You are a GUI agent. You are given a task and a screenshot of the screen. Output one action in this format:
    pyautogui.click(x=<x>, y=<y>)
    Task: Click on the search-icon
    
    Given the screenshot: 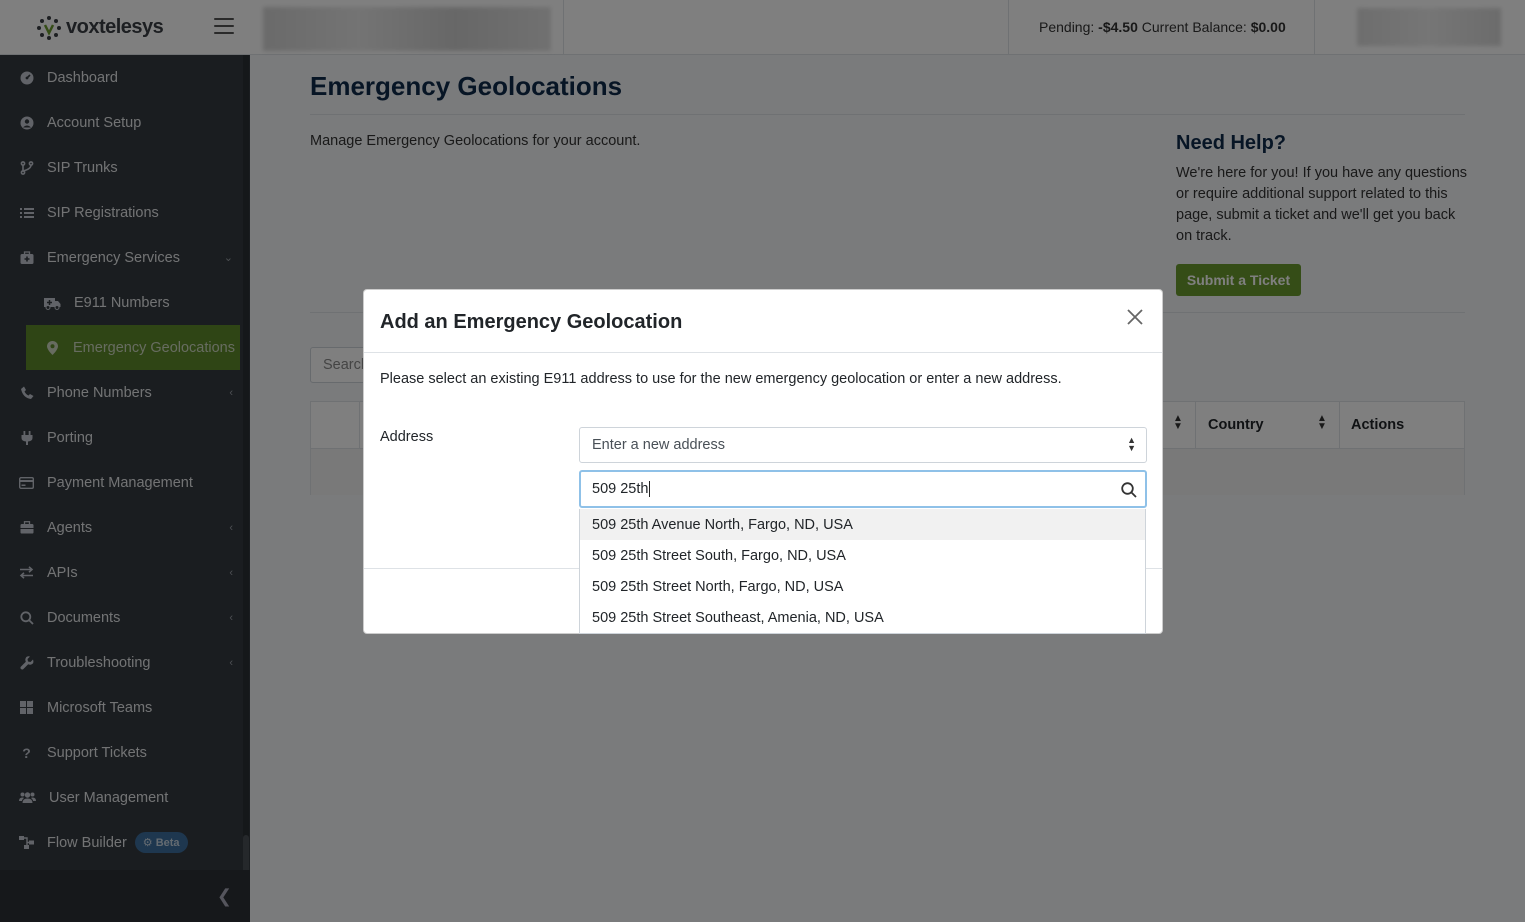 What is the action you would take?
    pyautogui.click(x=1129, y=490)
    